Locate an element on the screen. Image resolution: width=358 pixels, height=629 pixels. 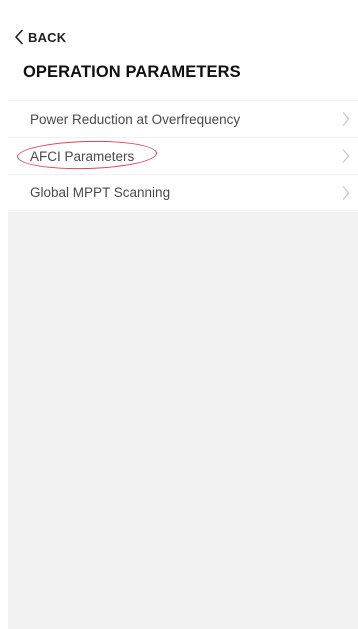
list-item-label: Global MPPT Scanning is located at coordinates (100, 192).